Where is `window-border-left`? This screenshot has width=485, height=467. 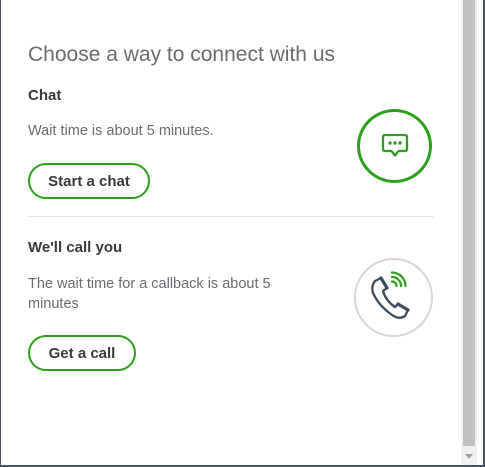
window-border-left is located at coordinates (0, 233).